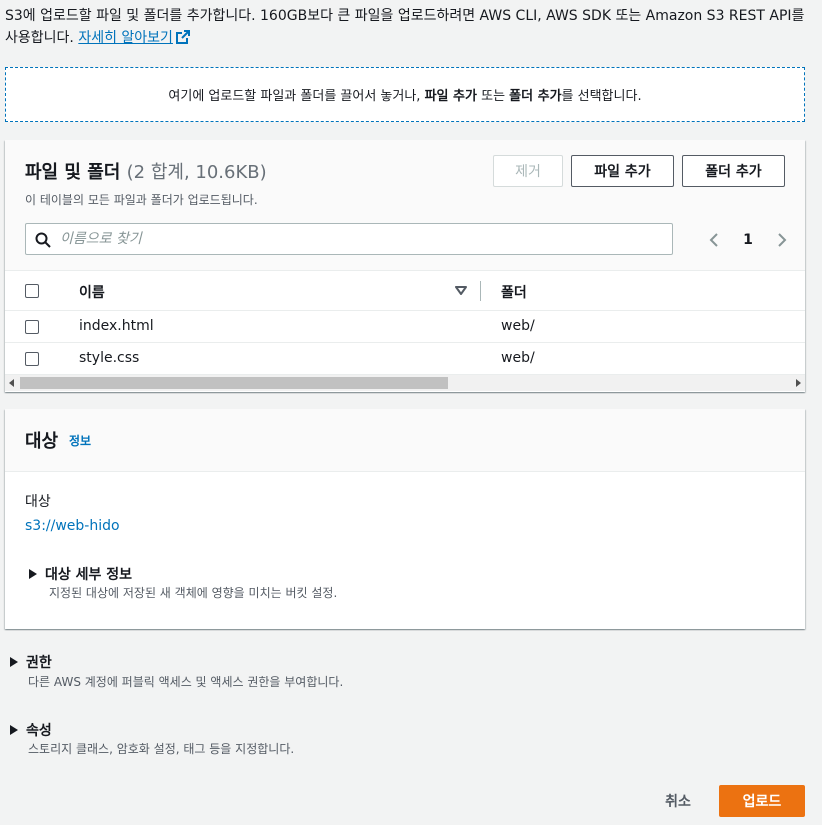 This screenshot has height=825, width=822. Describe the element at coordinates (405, 327) in the screenshot. I see `table-row: index.html web/` at that location.